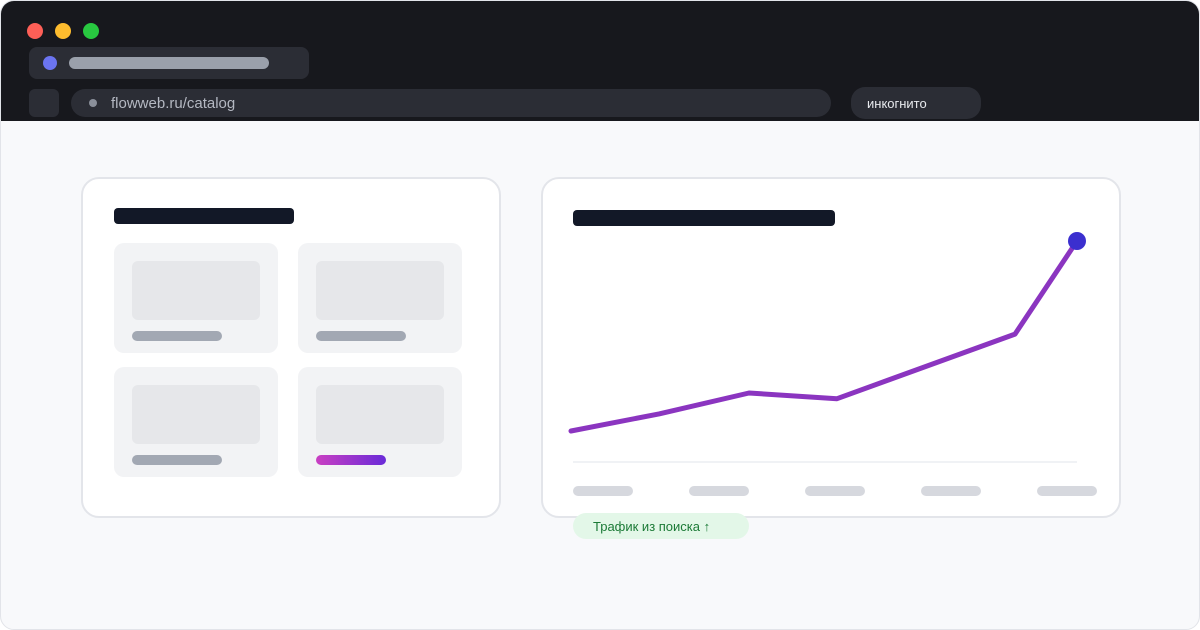 The image size is (1200, 630). Describe the element at coordinates (1077, 241) in the screenshot. I see `series-endpoint-marker` at that location.